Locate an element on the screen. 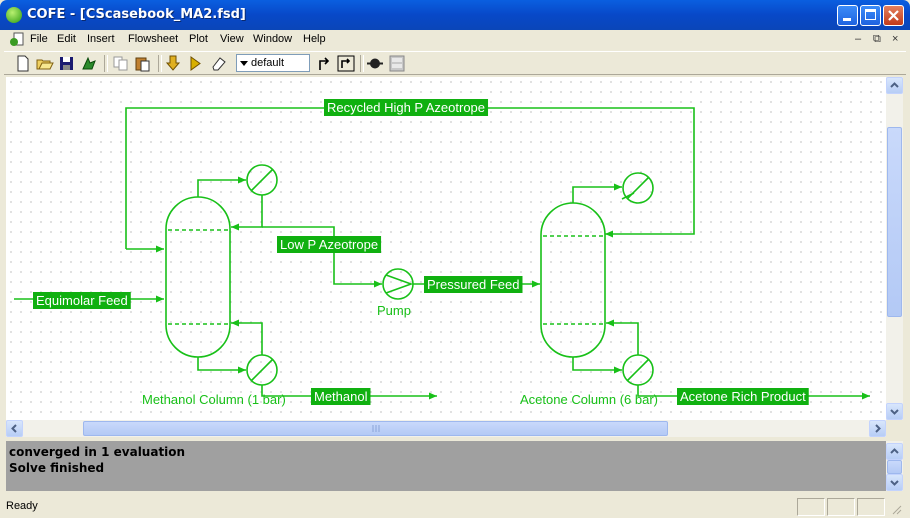  low-p-stream-line is located at coordinates (322, 255).